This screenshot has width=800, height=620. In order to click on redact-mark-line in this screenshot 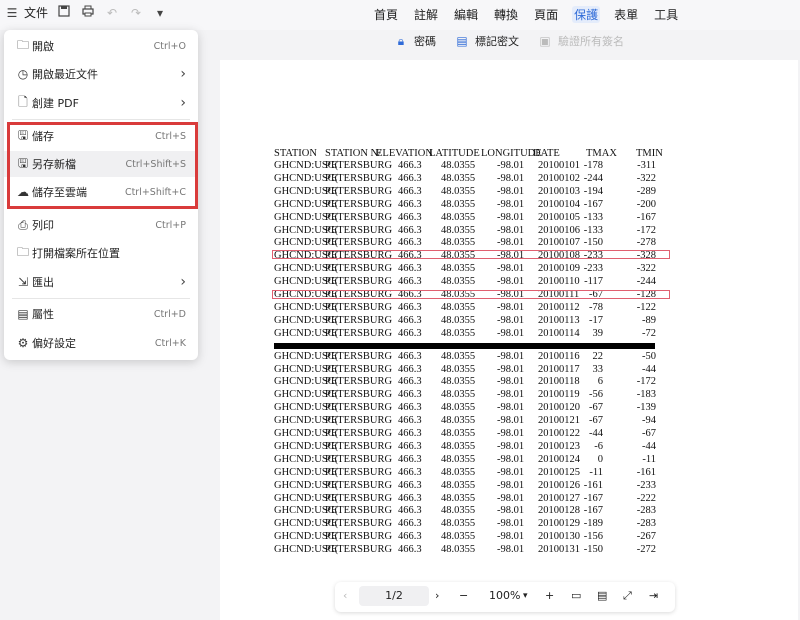, I will do `click(471, 254)`.